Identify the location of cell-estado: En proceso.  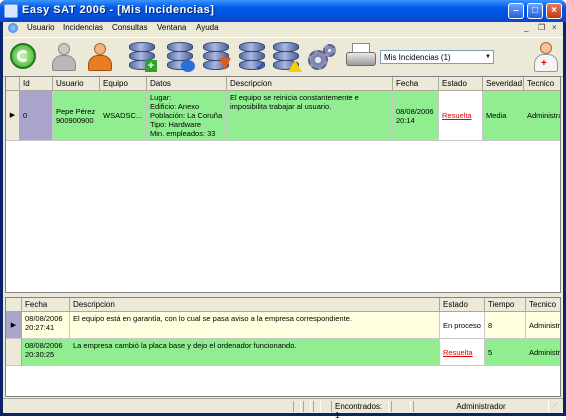
(462, 325).